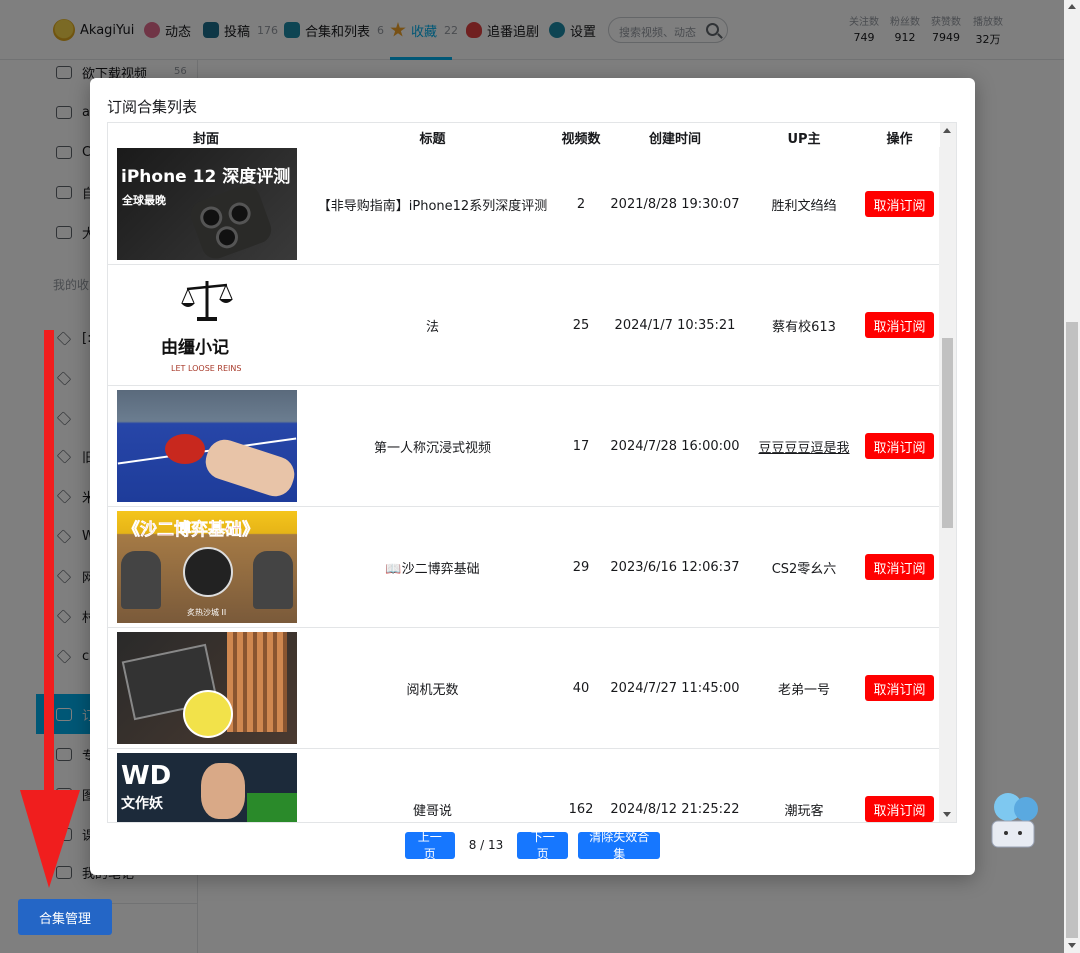 The height and width of the screenshot is (953, 1080). What do you see at coordinates (804, 688) in the screenshot?
I see `uploader-name: 老弟一号` at bounding box center [804, 688].